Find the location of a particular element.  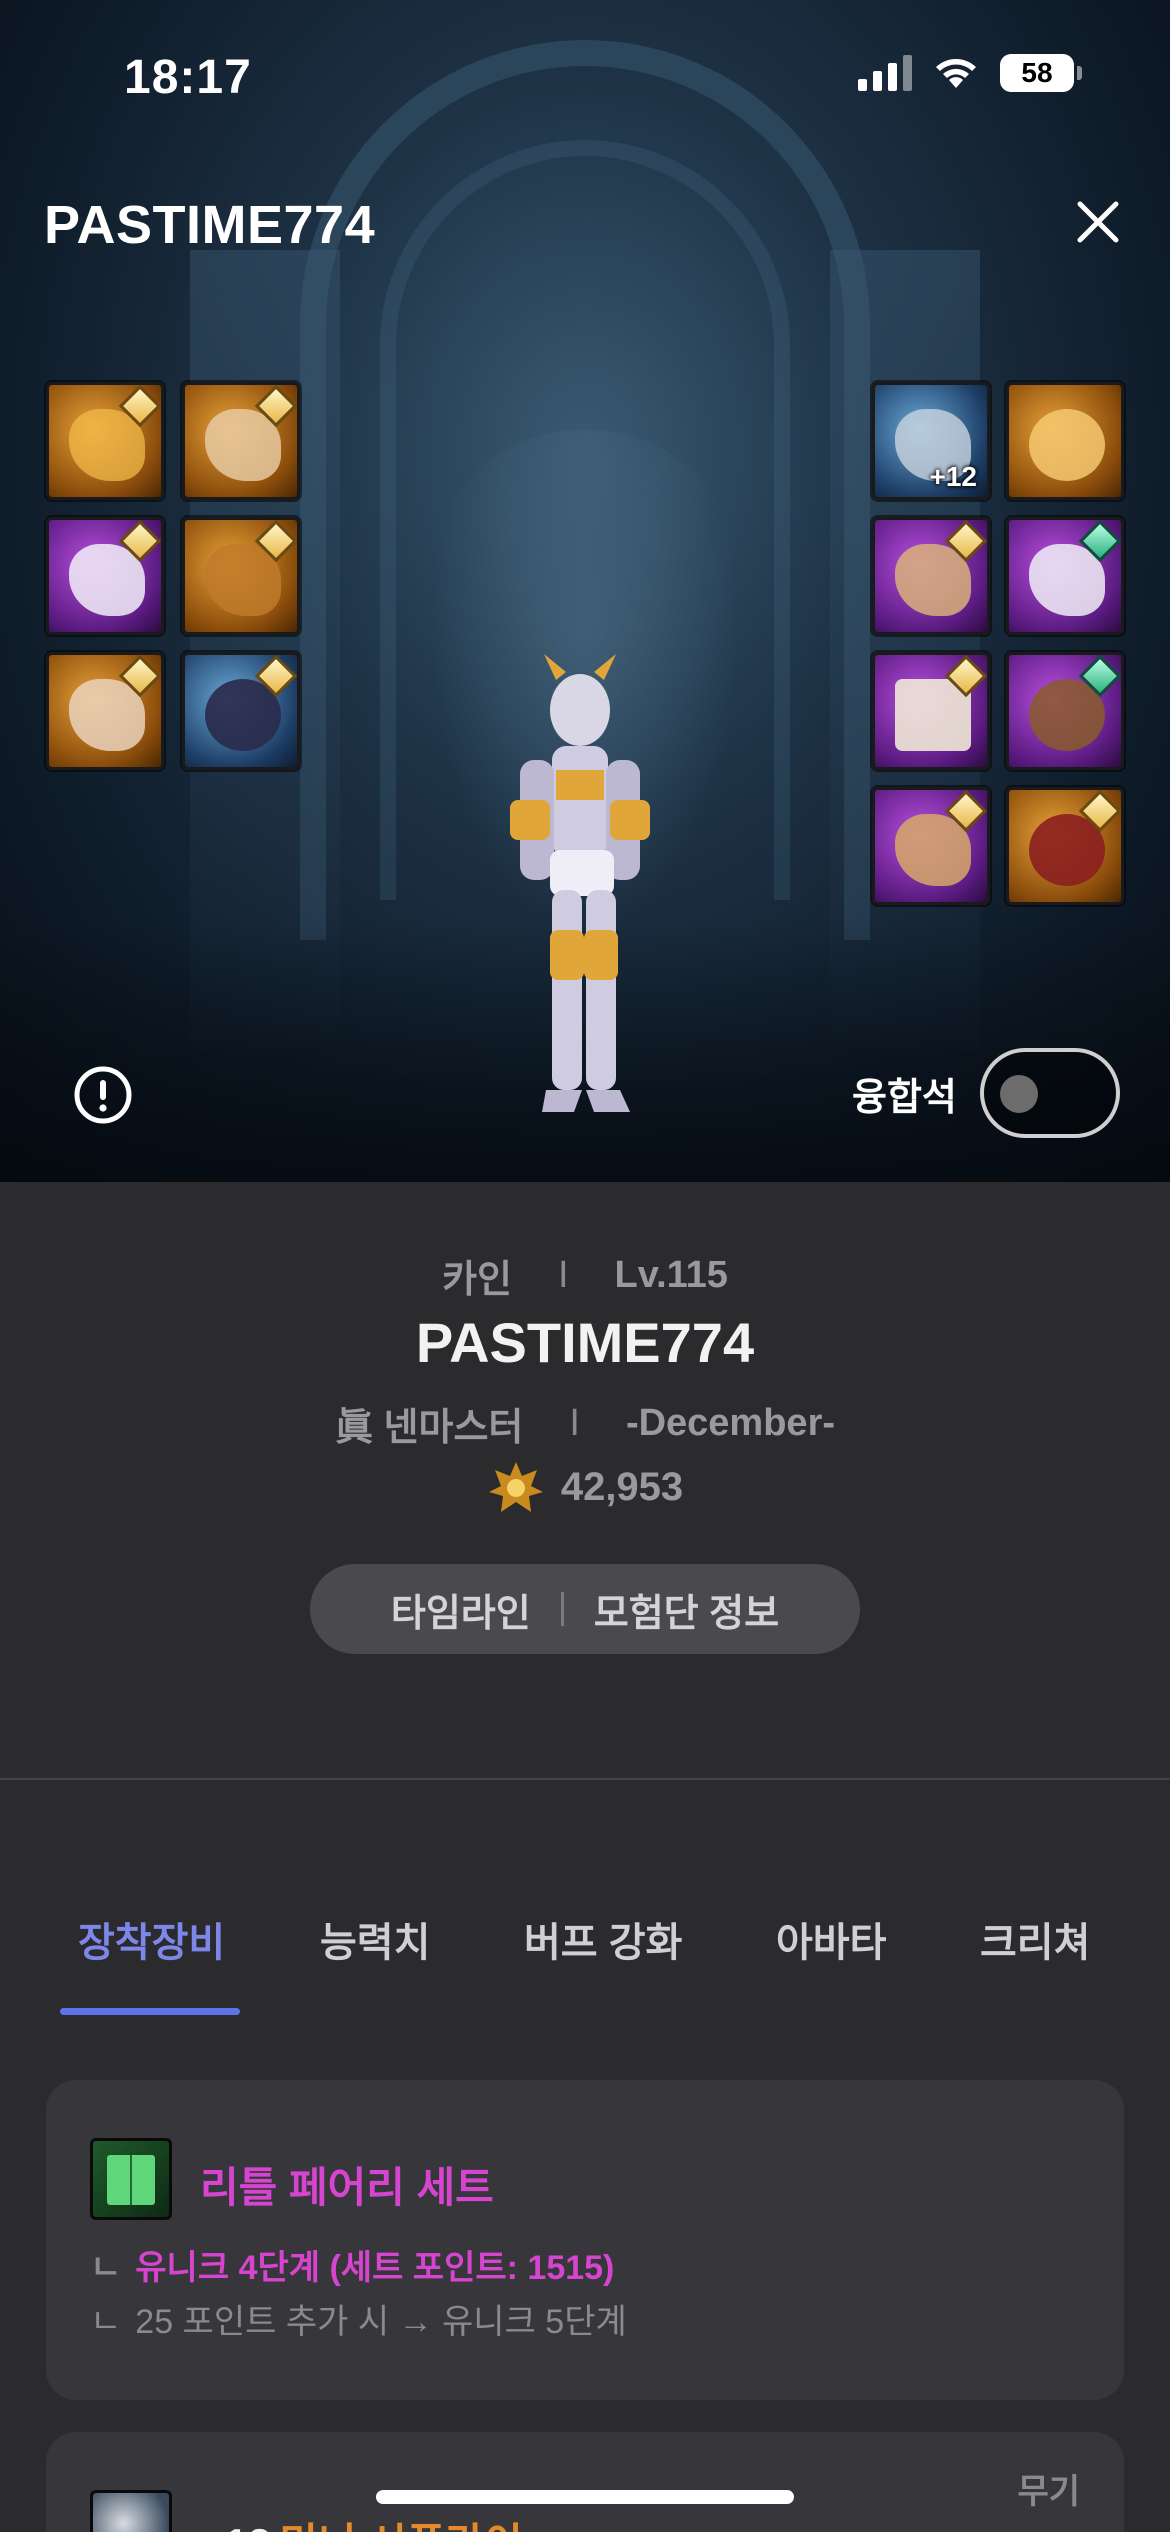

equip-slot-shoes is located at coordinates (105, 711).